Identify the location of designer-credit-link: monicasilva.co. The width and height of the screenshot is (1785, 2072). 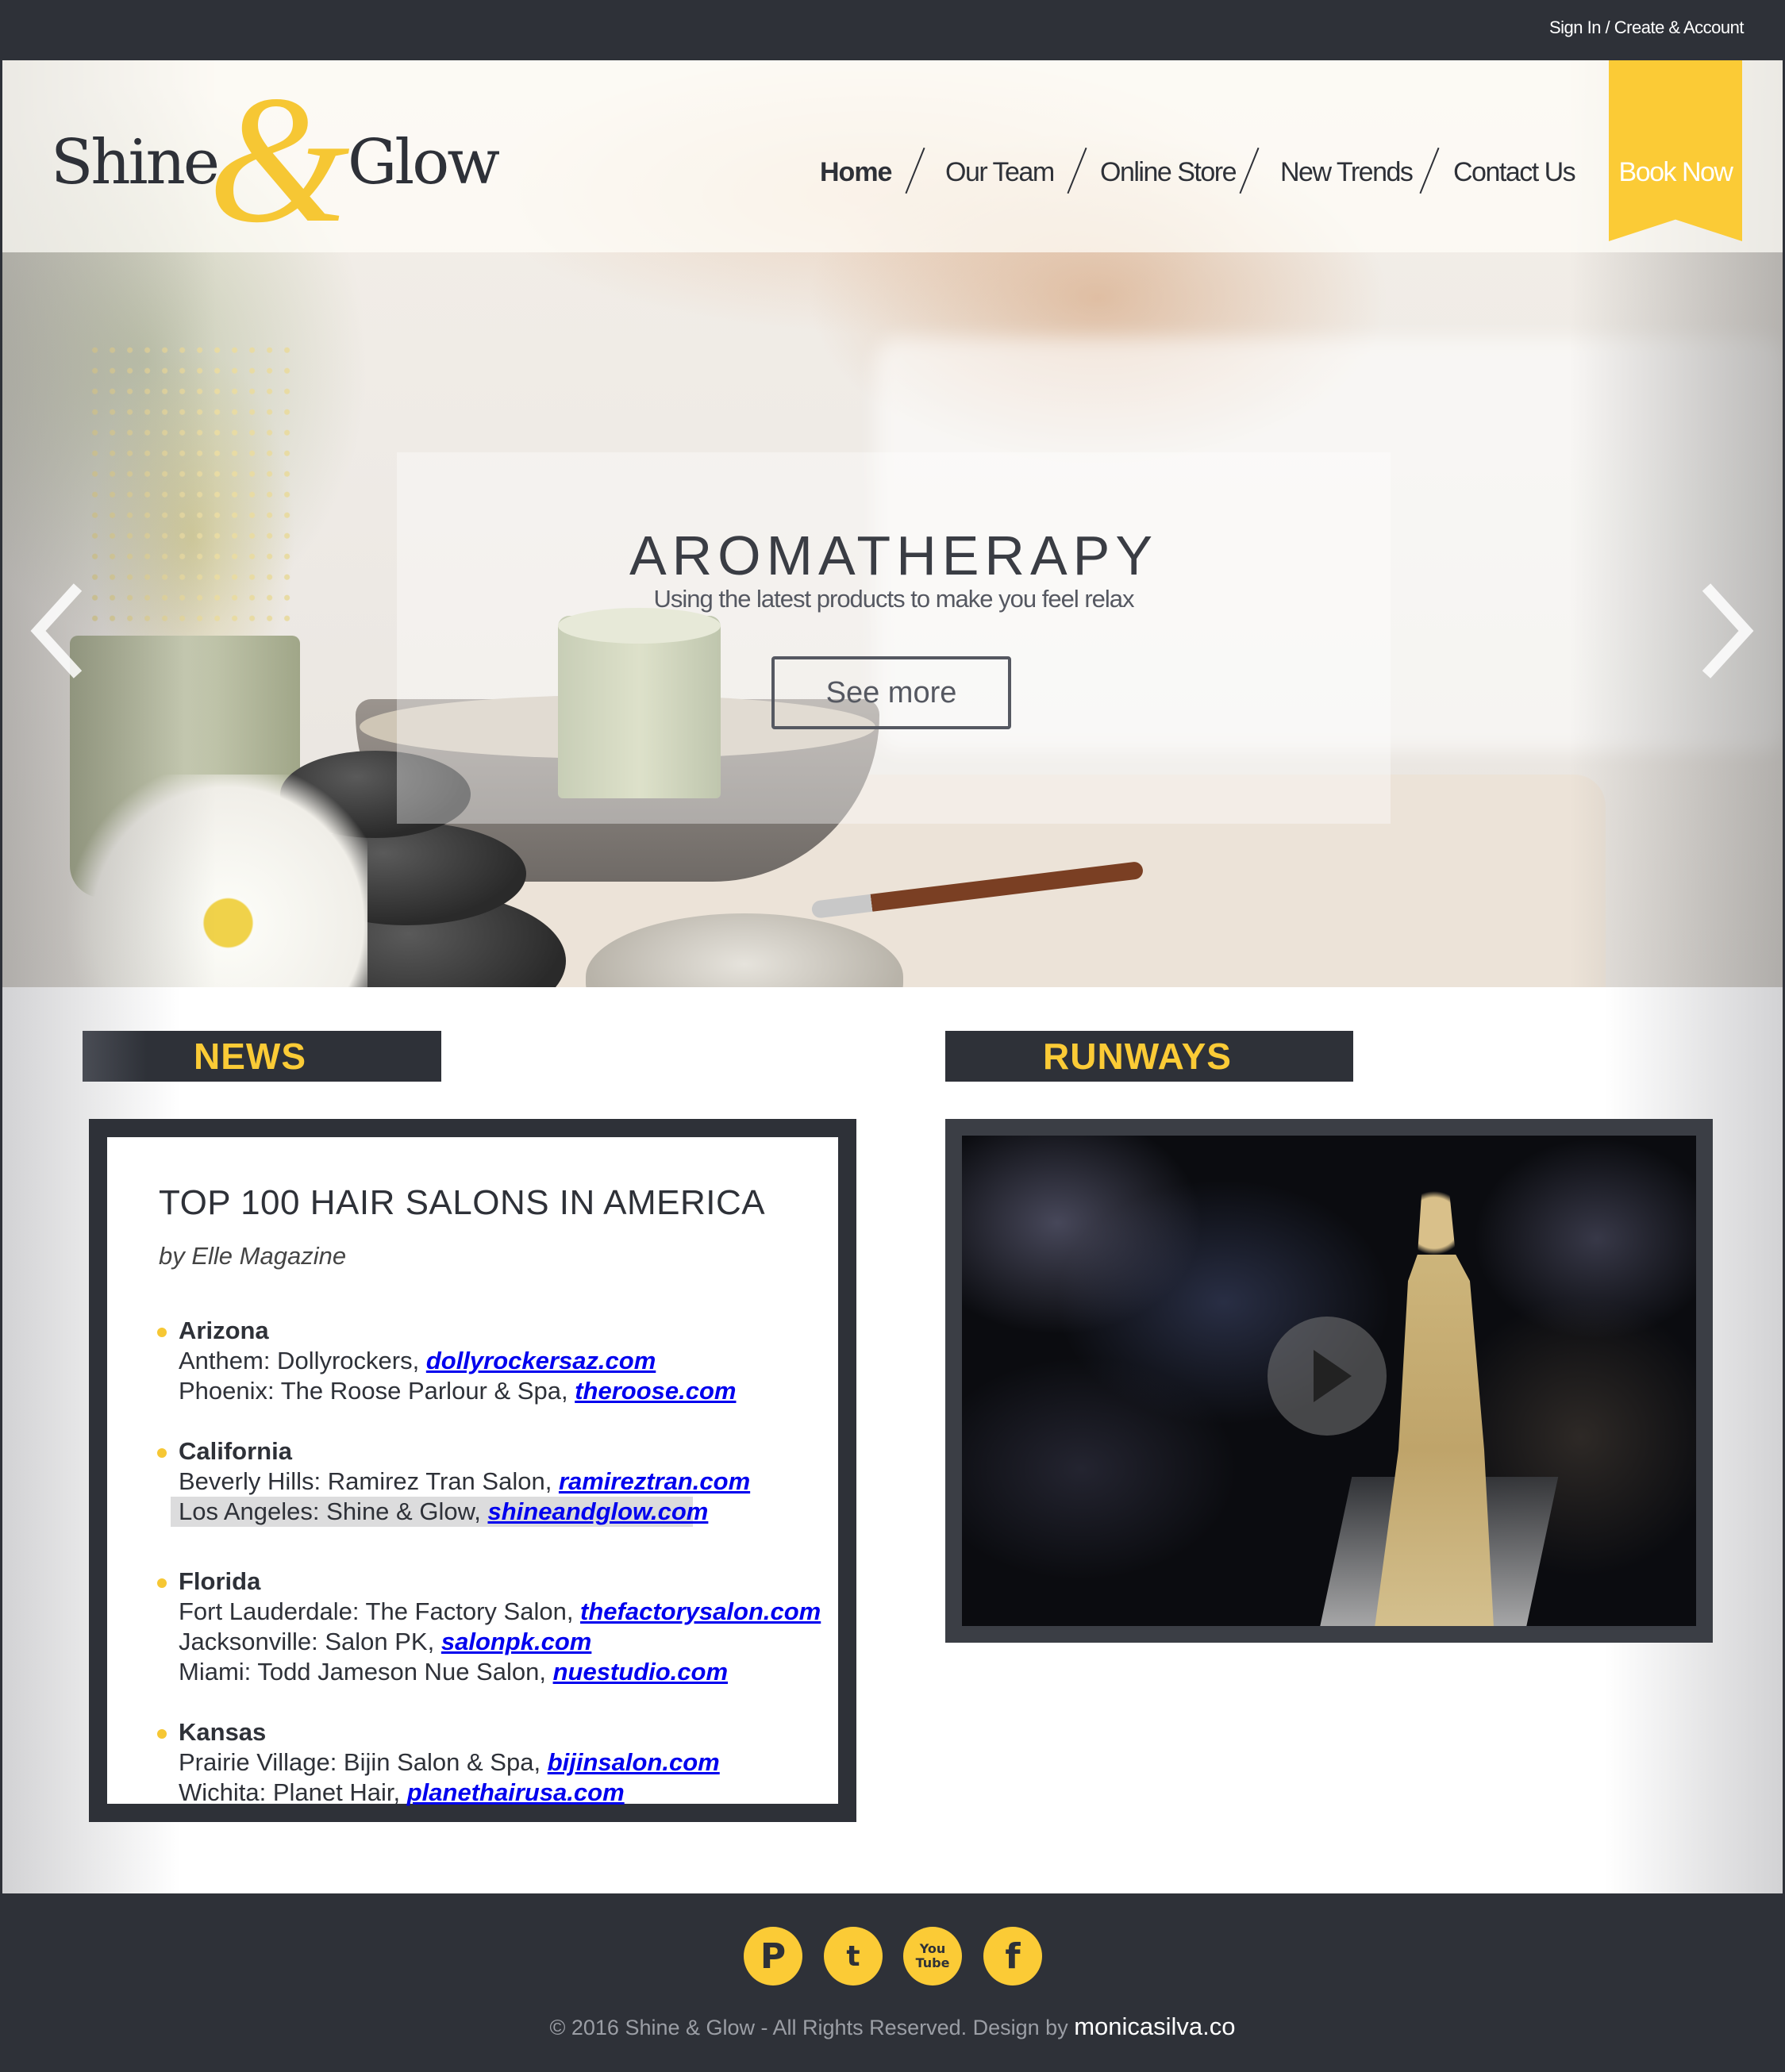
(1154, 2026).